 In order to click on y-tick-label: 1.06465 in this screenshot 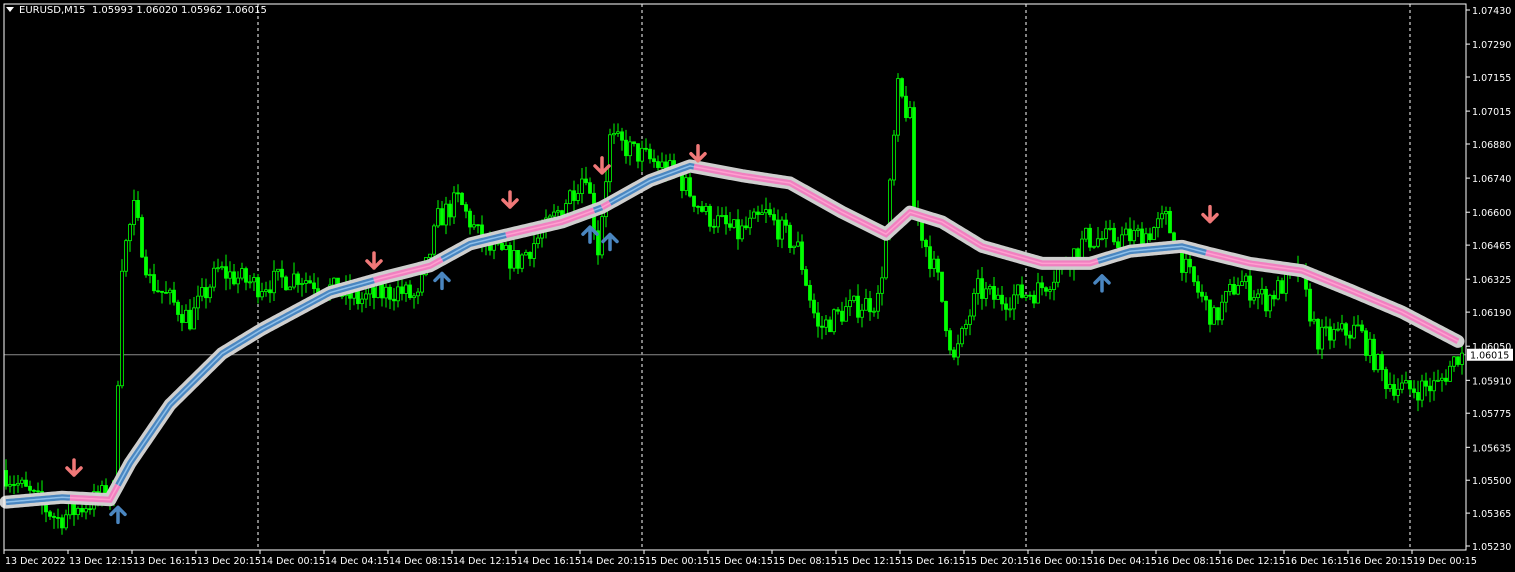, I will do `click(1491, 246)`.